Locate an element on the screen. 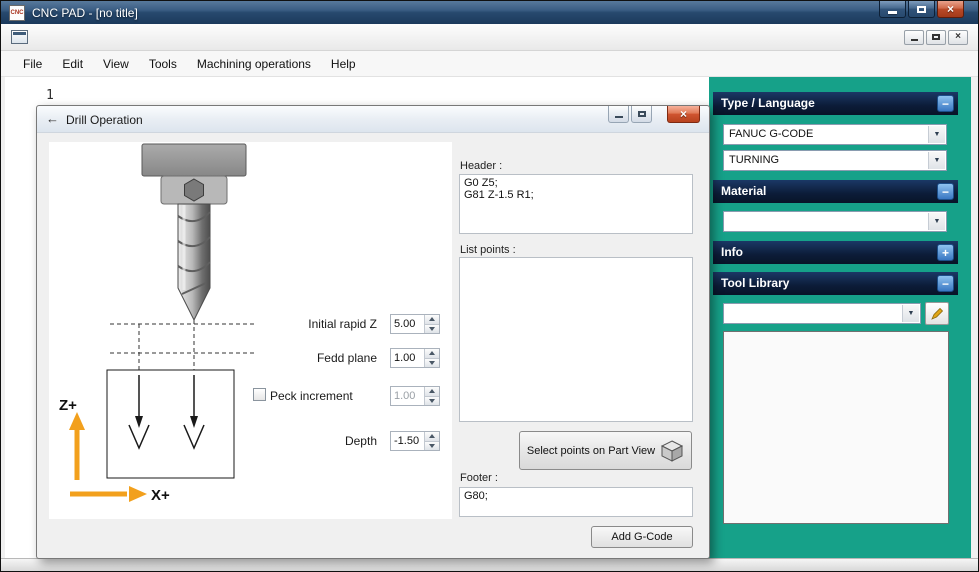 This screenshot has width=979, height=572. plus-icon: + is located at coordinates (945, 252).